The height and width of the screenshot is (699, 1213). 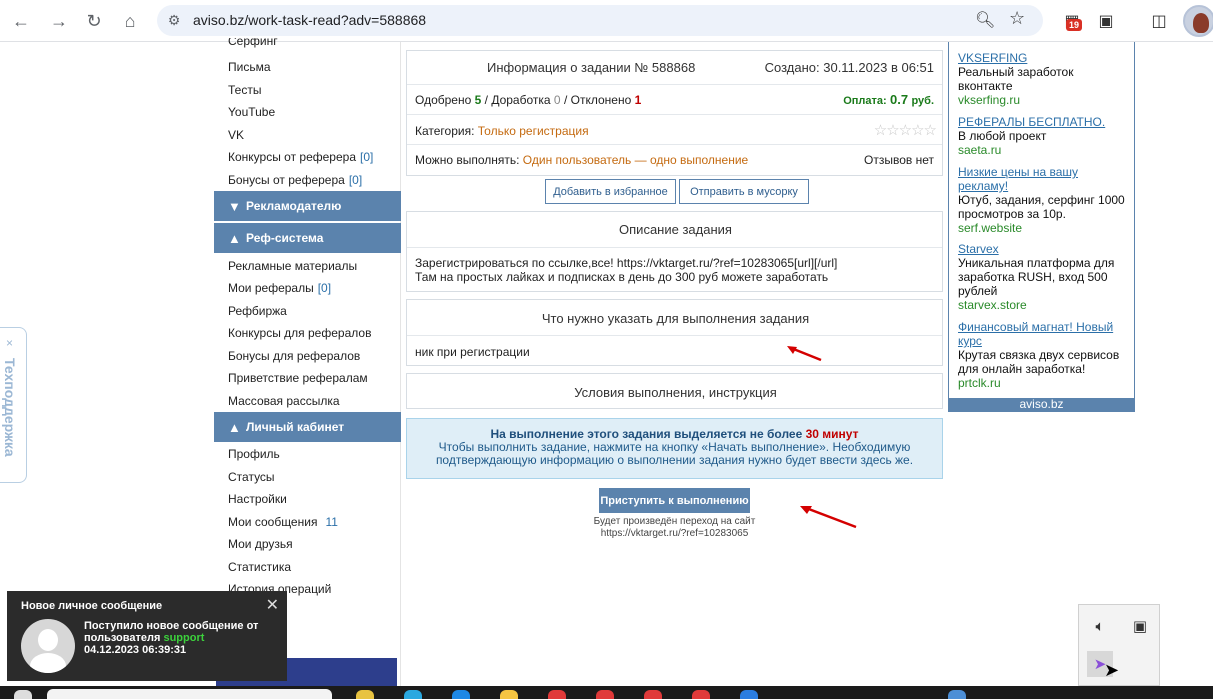 I want to click on requirements-header: Что нужно указать для выполнения задания, so click(x=675, y=318).